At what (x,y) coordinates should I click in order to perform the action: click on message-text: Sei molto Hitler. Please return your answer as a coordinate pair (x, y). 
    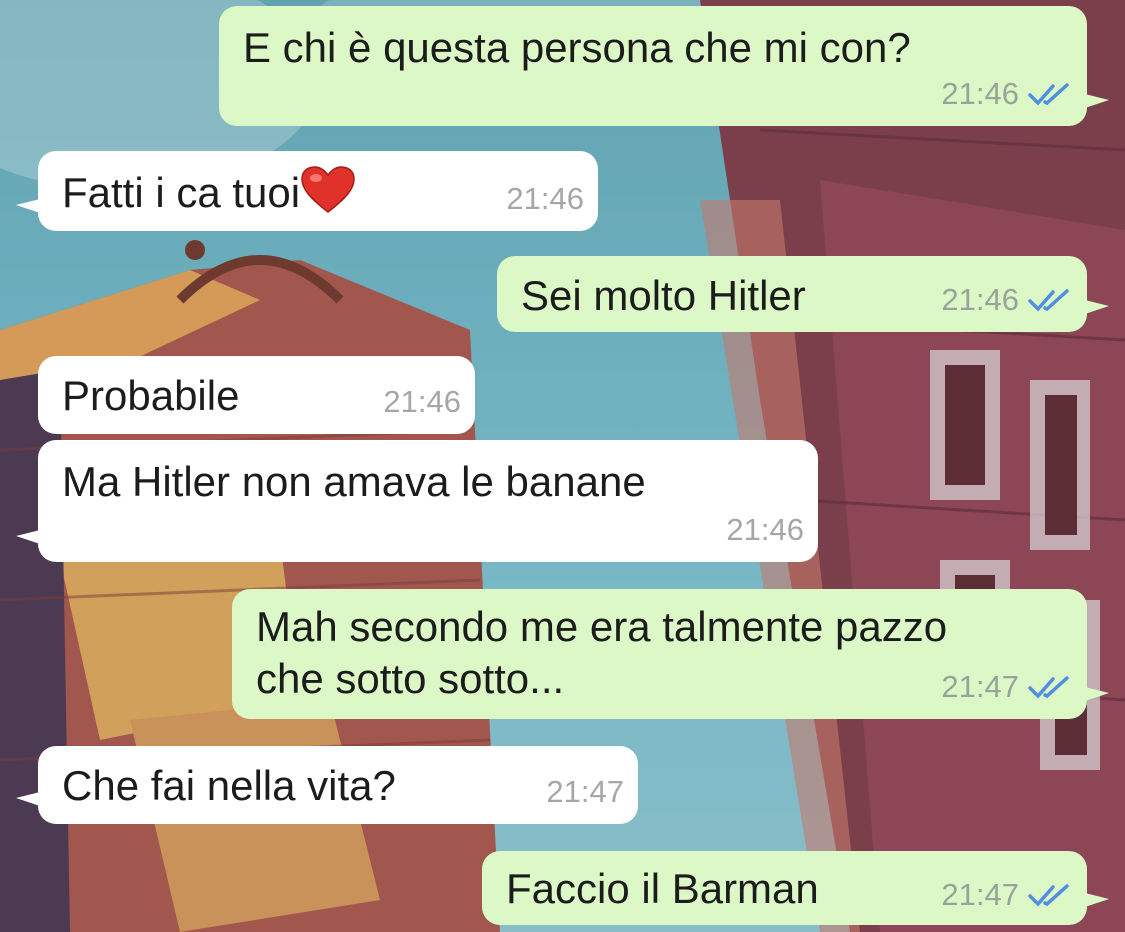
    Looking at the image, I should click on (663, 295).